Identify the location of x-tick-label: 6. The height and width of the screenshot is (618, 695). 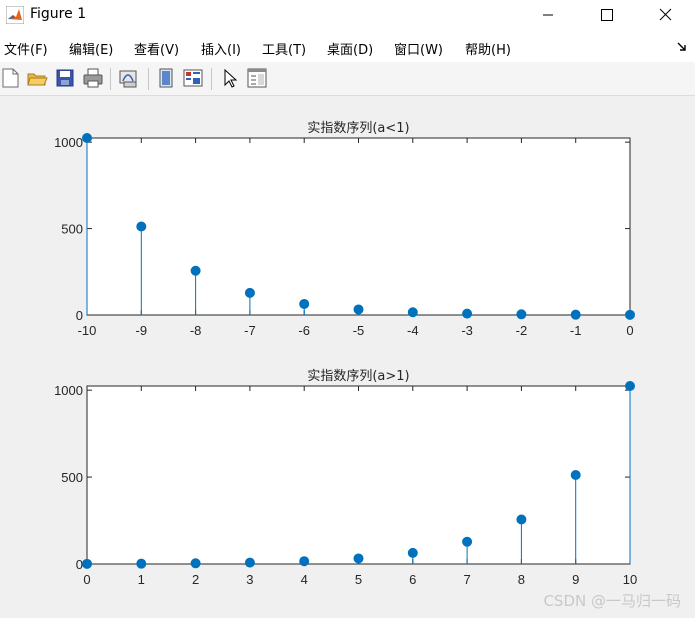
(412, 579).